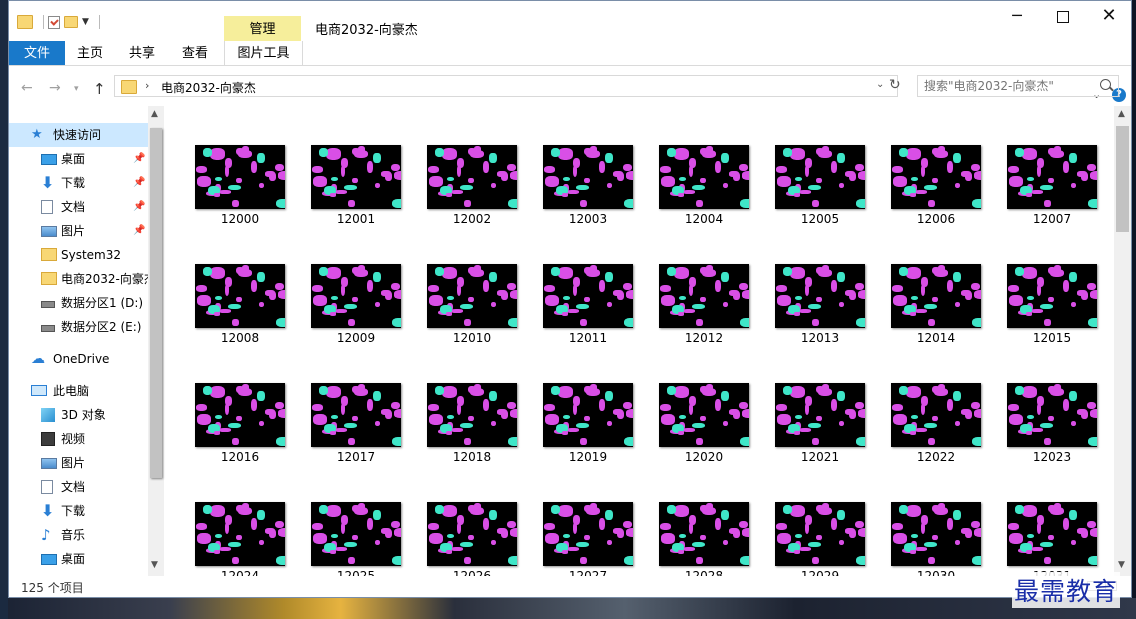  I want to click on file-tile: 12009, so click(356, 318).